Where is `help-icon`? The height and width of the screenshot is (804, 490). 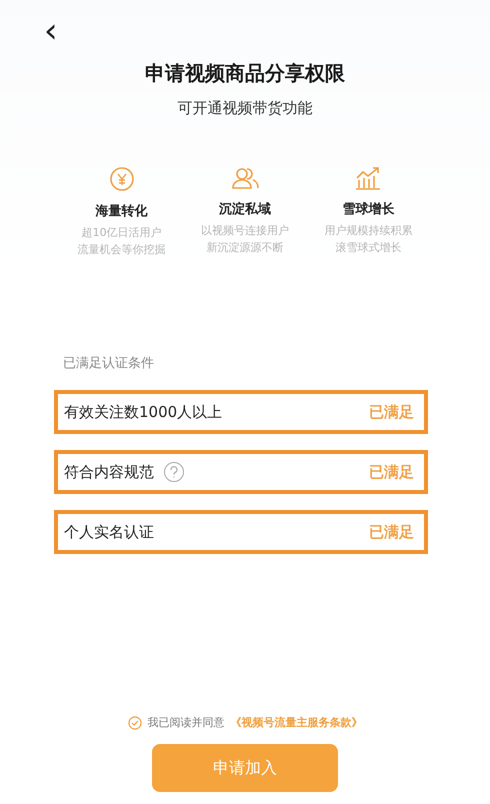
help-icon is located at coordinates (174, 472).